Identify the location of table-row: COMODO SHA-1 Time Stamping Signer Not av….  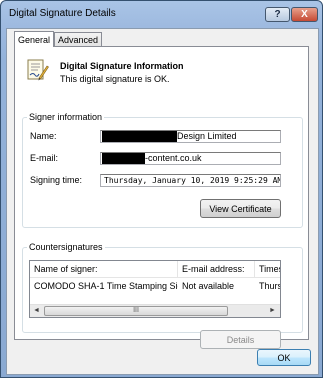
(155, 286).